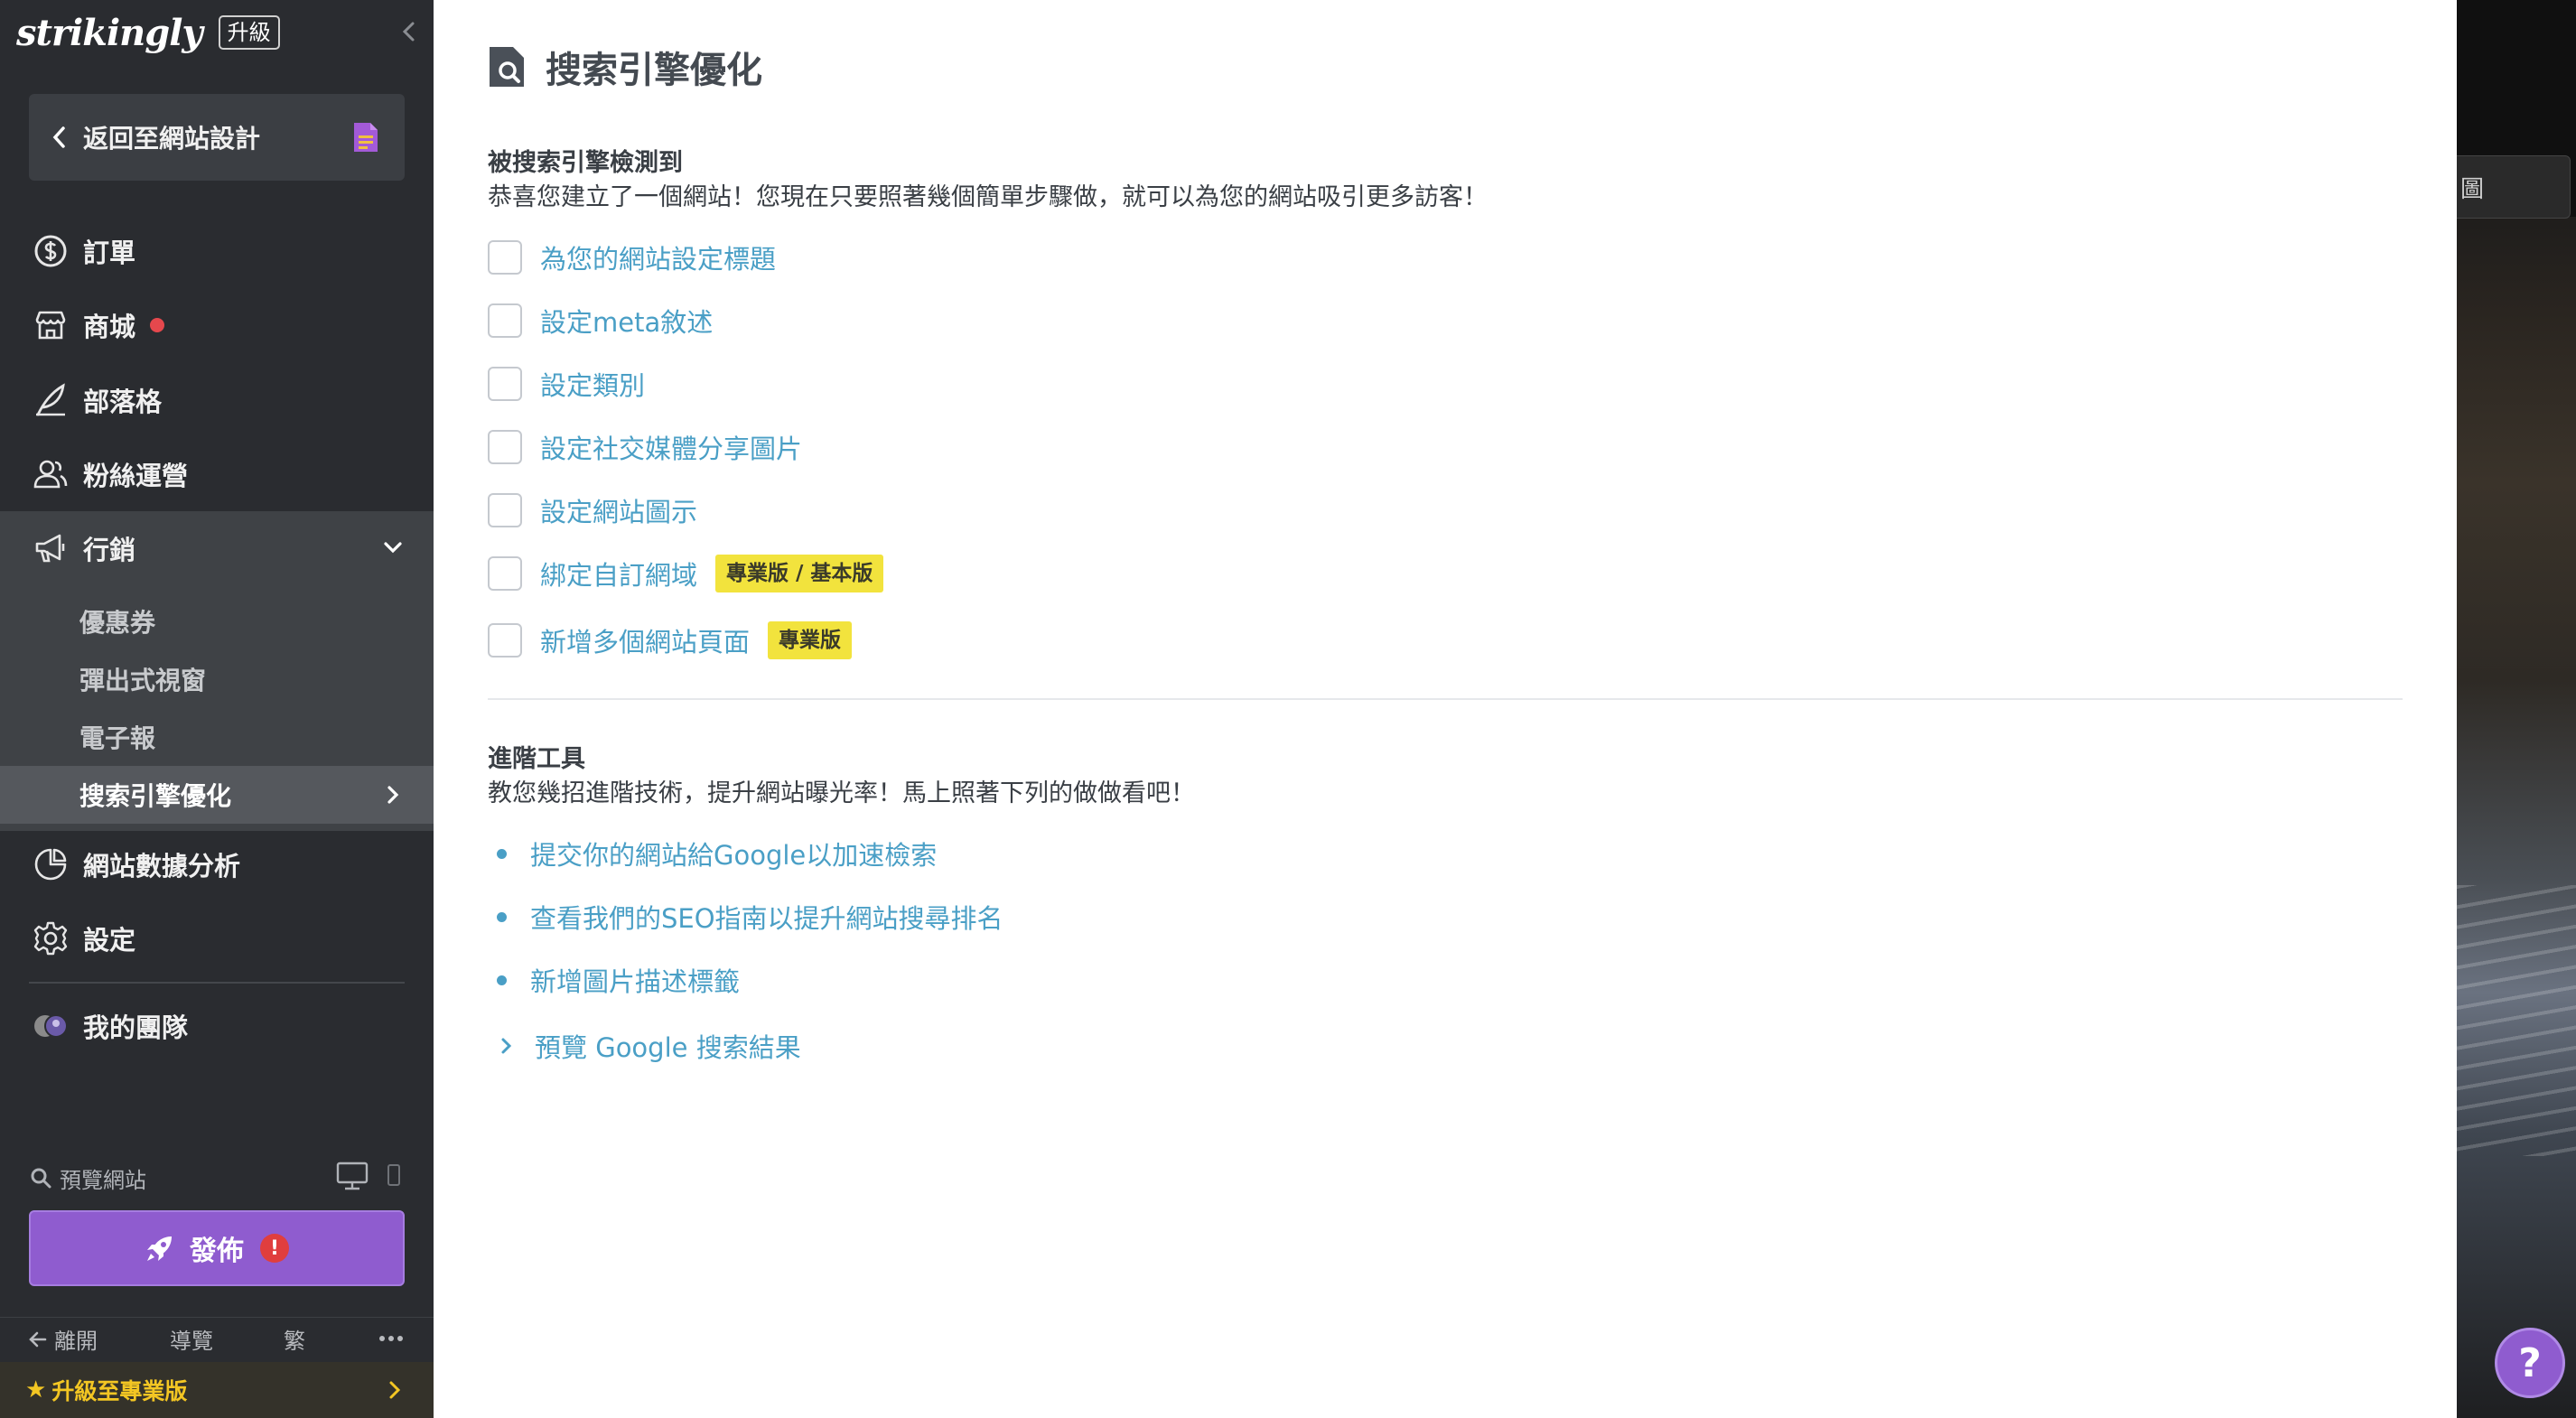  What do you see at coordinates (217, 1338) in the screenshot?
I see `sidebar-footer: 離開 導覽 繁` at bounding box center [217, 1338].